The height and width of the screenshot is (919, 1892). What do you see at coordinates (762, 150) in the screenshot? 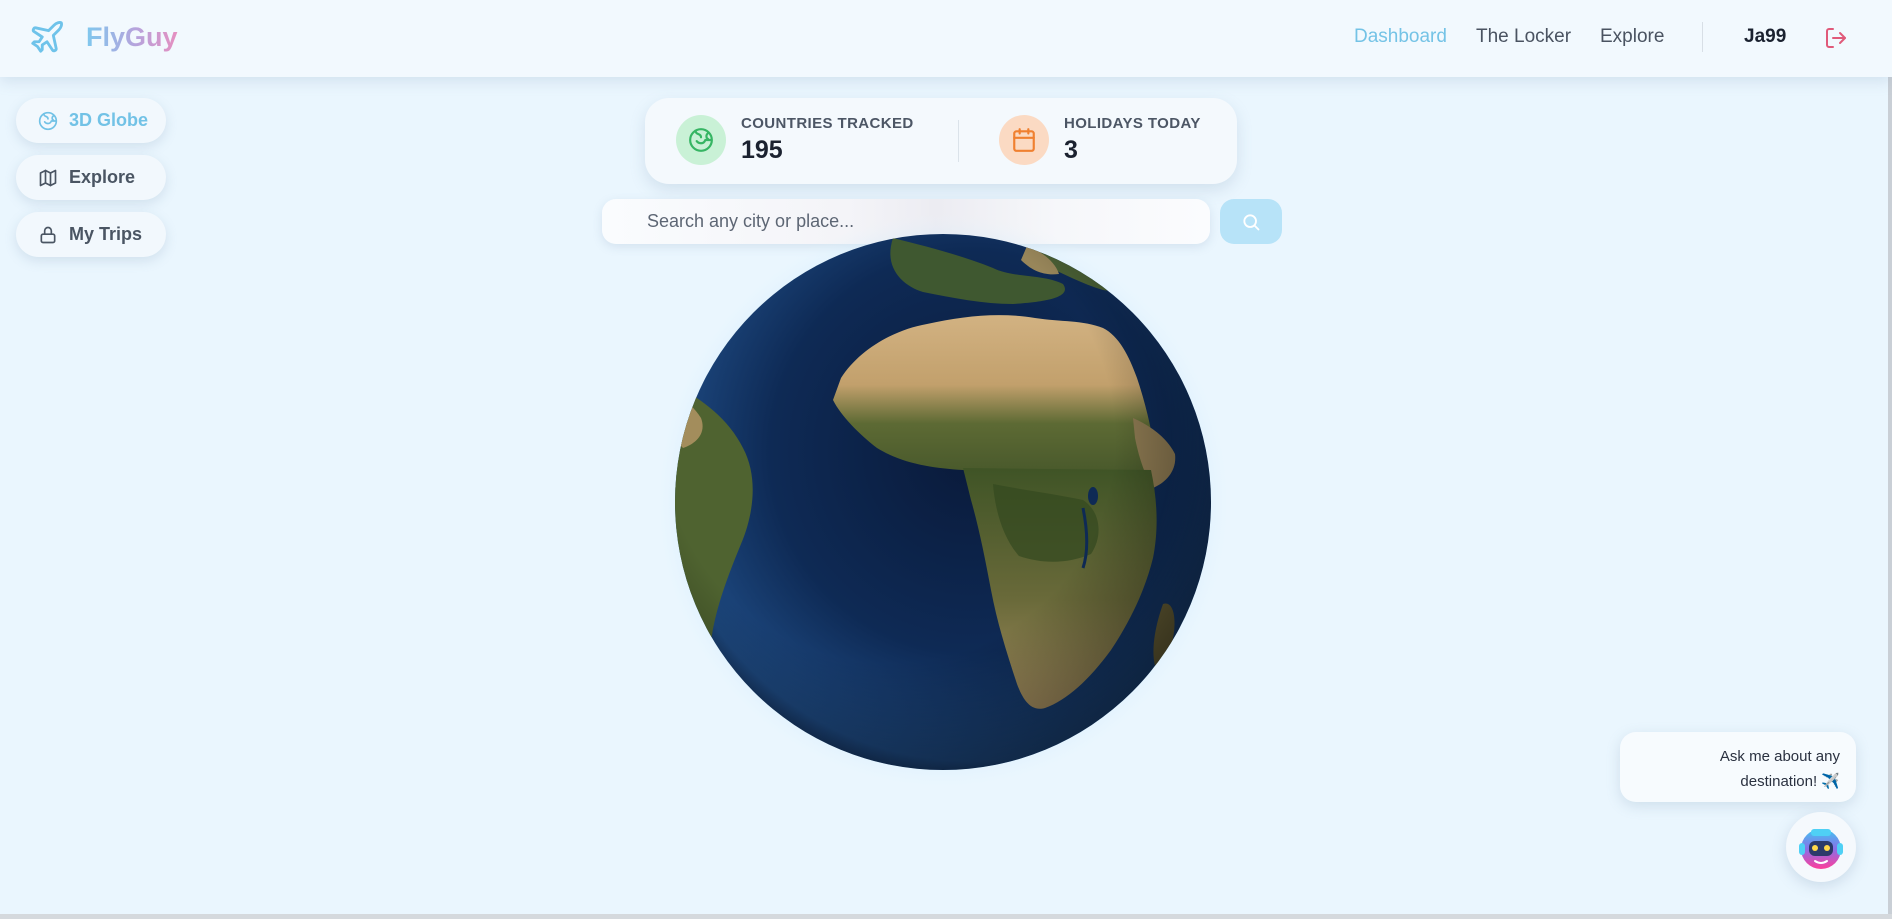
I see `countries-tracked-value: 195` at bounding box center [762, 150].